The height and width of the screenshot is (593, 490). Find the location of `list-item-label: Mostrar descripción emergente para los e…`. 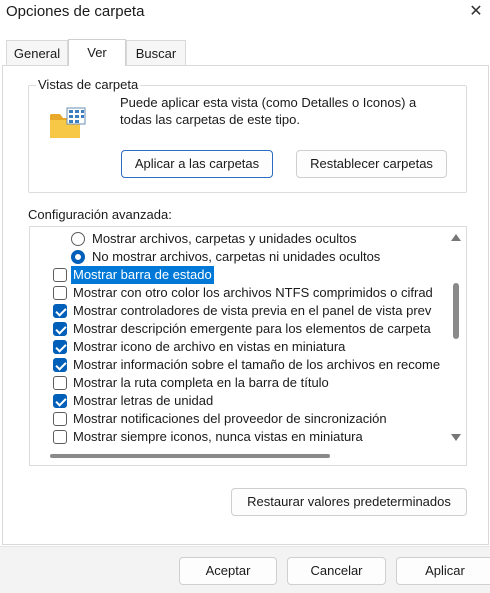

list-item-label: Mostrar descripción emergente para los e… is located at coordinates (252, 328).